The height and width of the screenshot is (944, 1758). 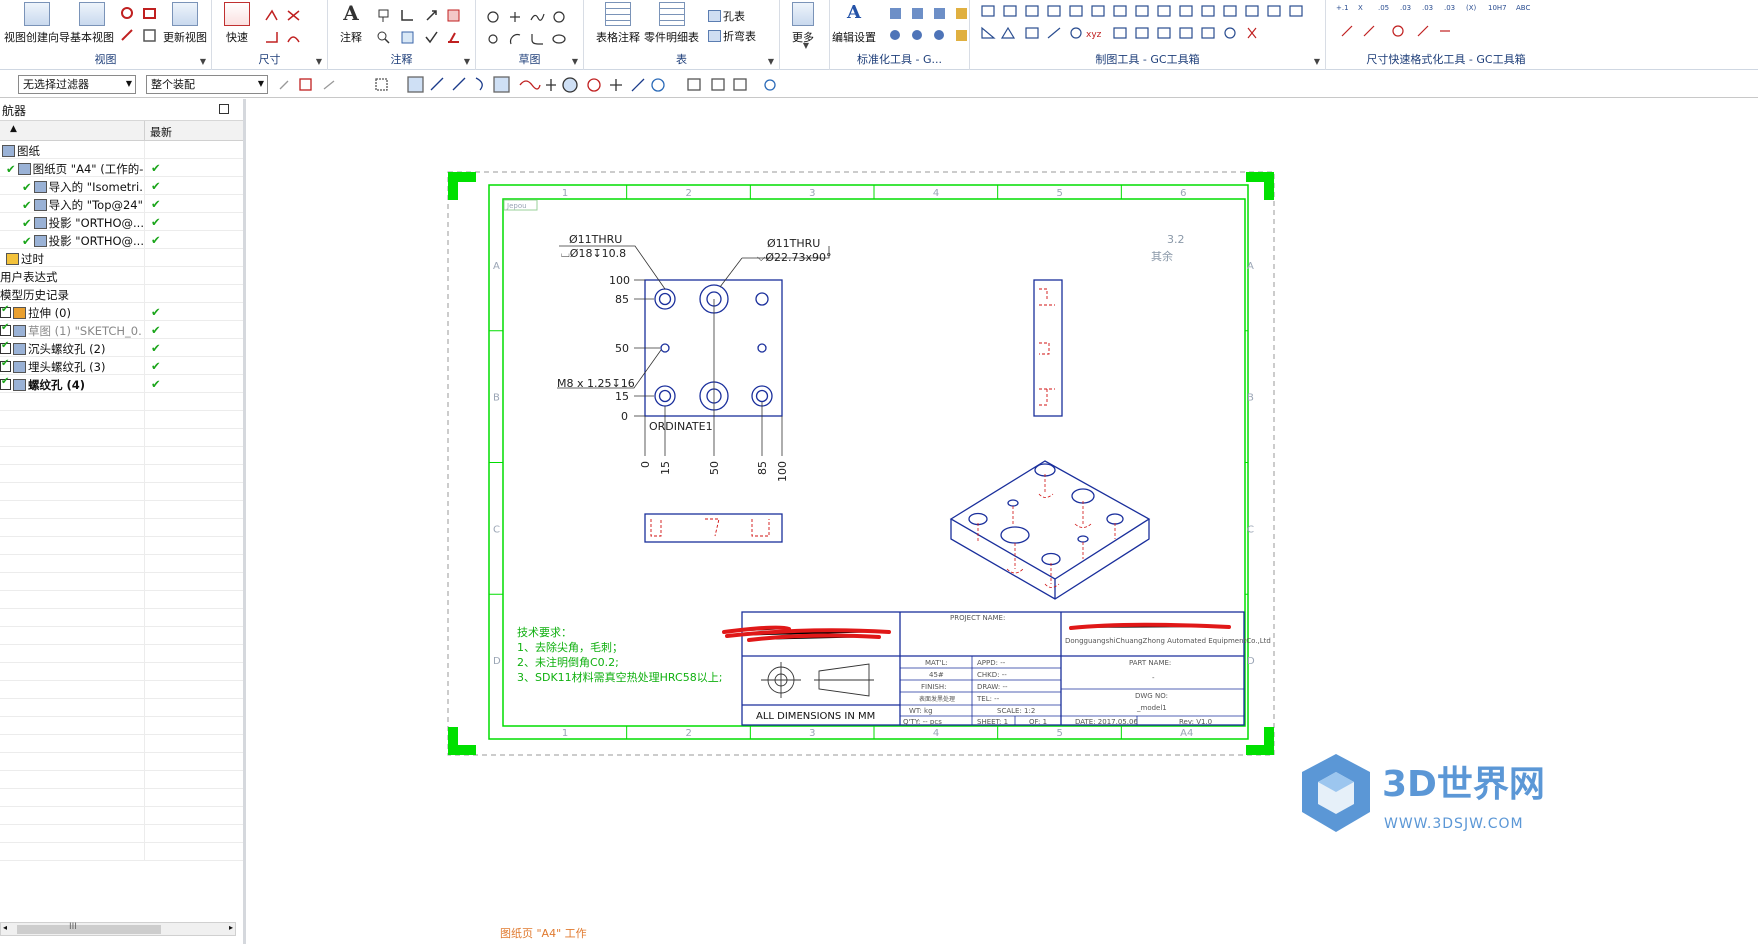 What do you see at coordinates (725, 16) in the screenshot?
I see `hole-table-button: 孔表` at bounding box center [725, 16].